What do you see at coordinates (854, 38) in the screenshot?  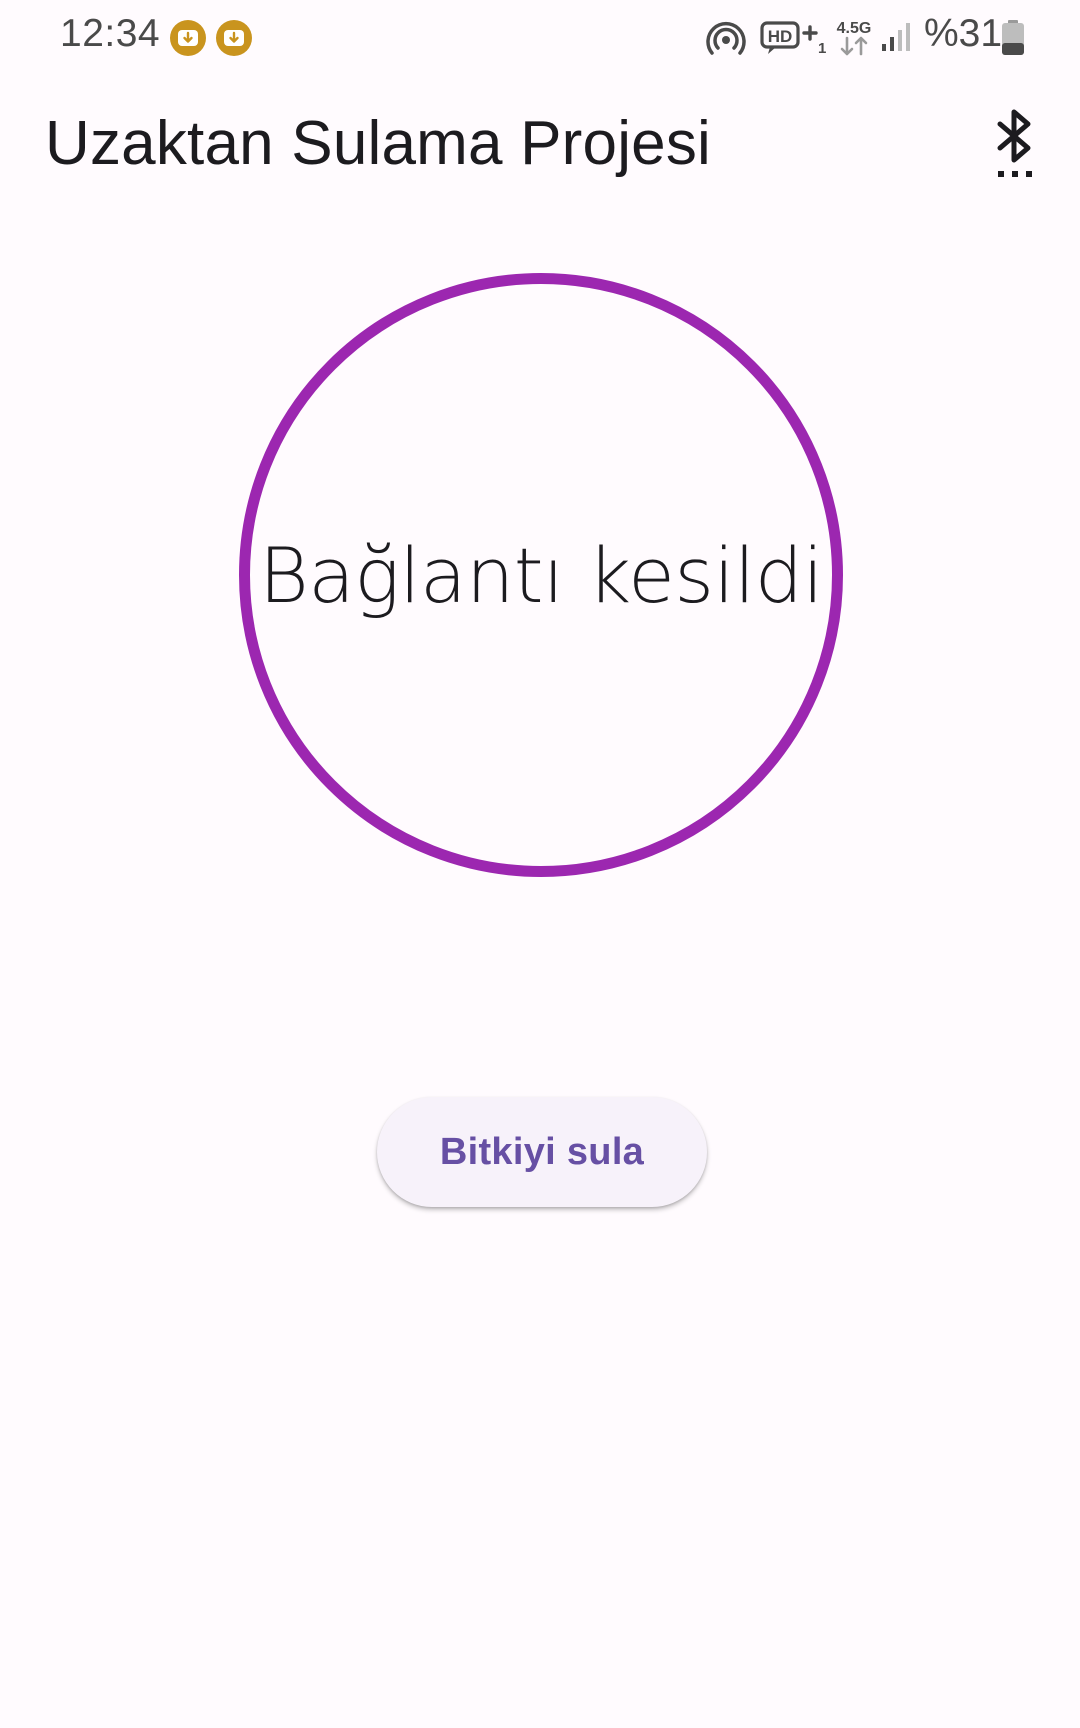 I see `network-4-5g-icon: 4.5G` at bounding box center [854, 38].